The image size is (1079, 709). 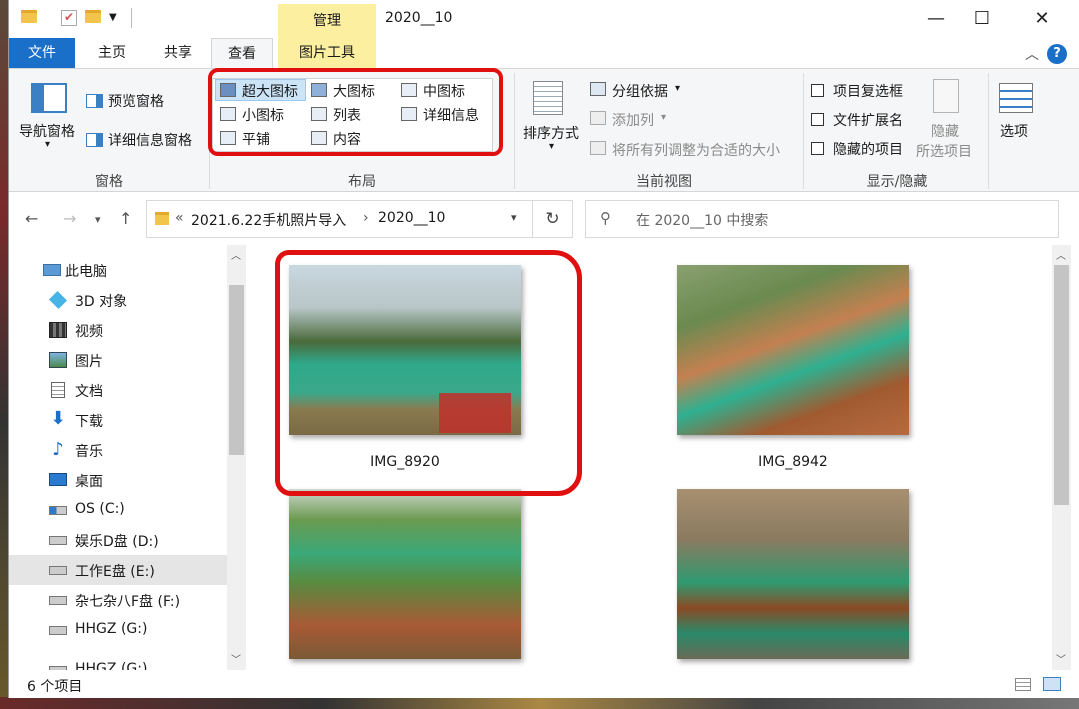 I want to click on recent-locations-chevron-icon: ▾, so click(x=98, y=219).